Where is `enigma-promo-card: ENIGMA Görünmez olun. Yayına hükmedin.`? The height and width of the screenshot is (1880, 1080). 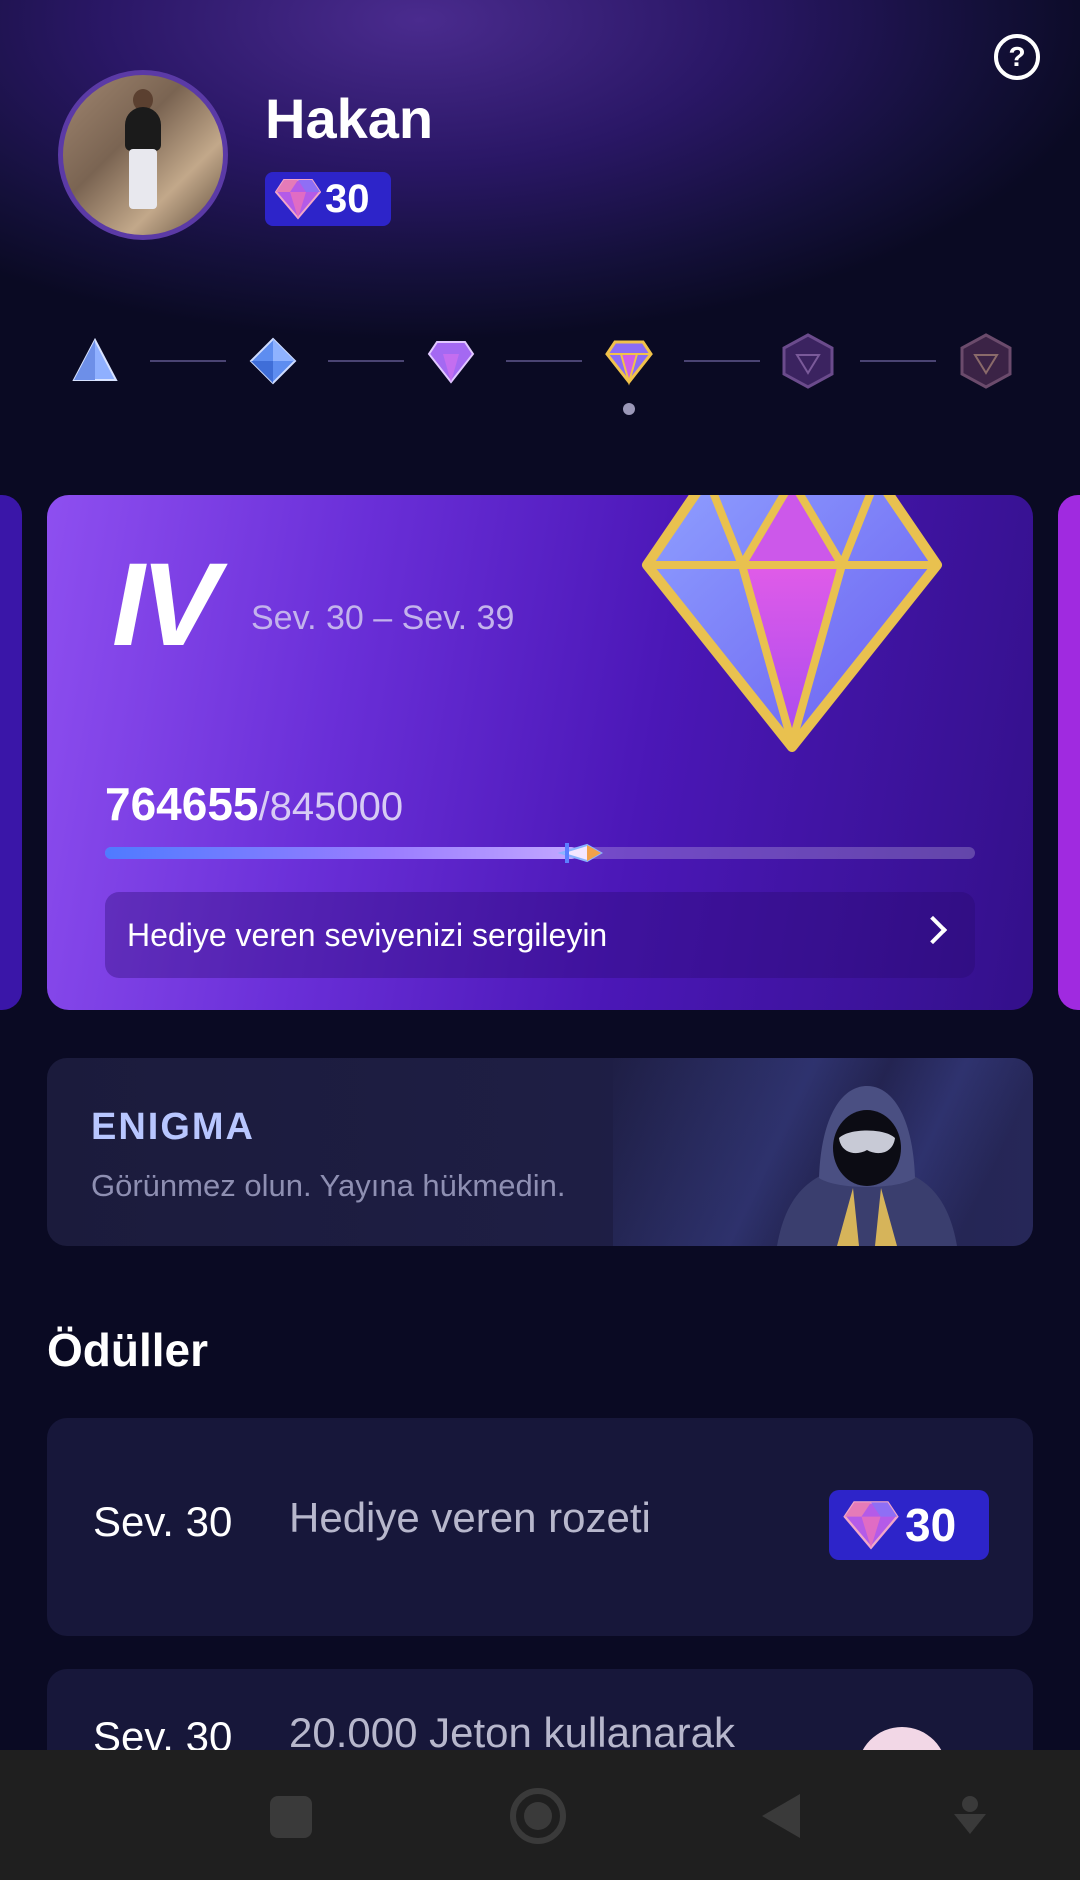
enigma-promo-card: ENIGMA Görünmez olun. Yayına hükmedin. is located at coordinates (540, 1152).